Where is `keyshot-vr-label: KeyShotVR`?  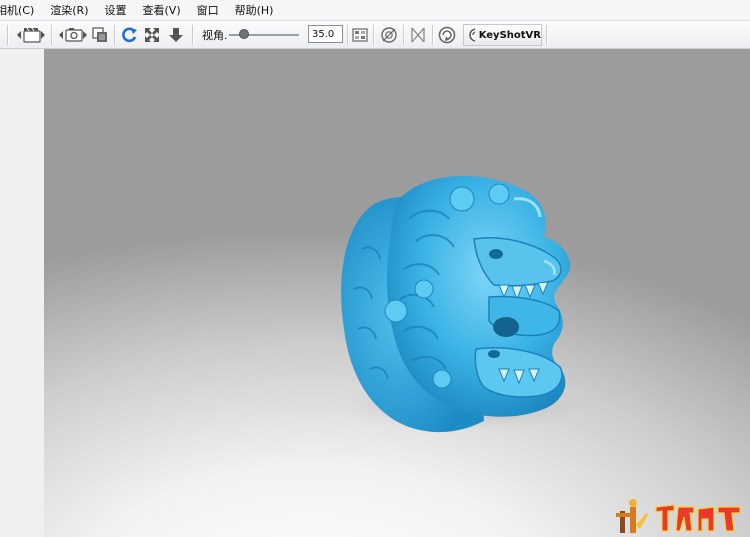
keyshot-vr-label: KeyShotVR is located at coordinates (509, 35).